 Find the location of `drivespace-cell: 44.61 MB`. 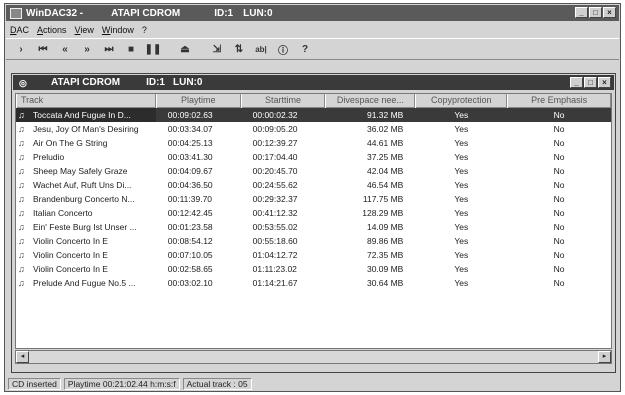

drivespace-cell: 44.61 MB is located at coordinates (385, 143).